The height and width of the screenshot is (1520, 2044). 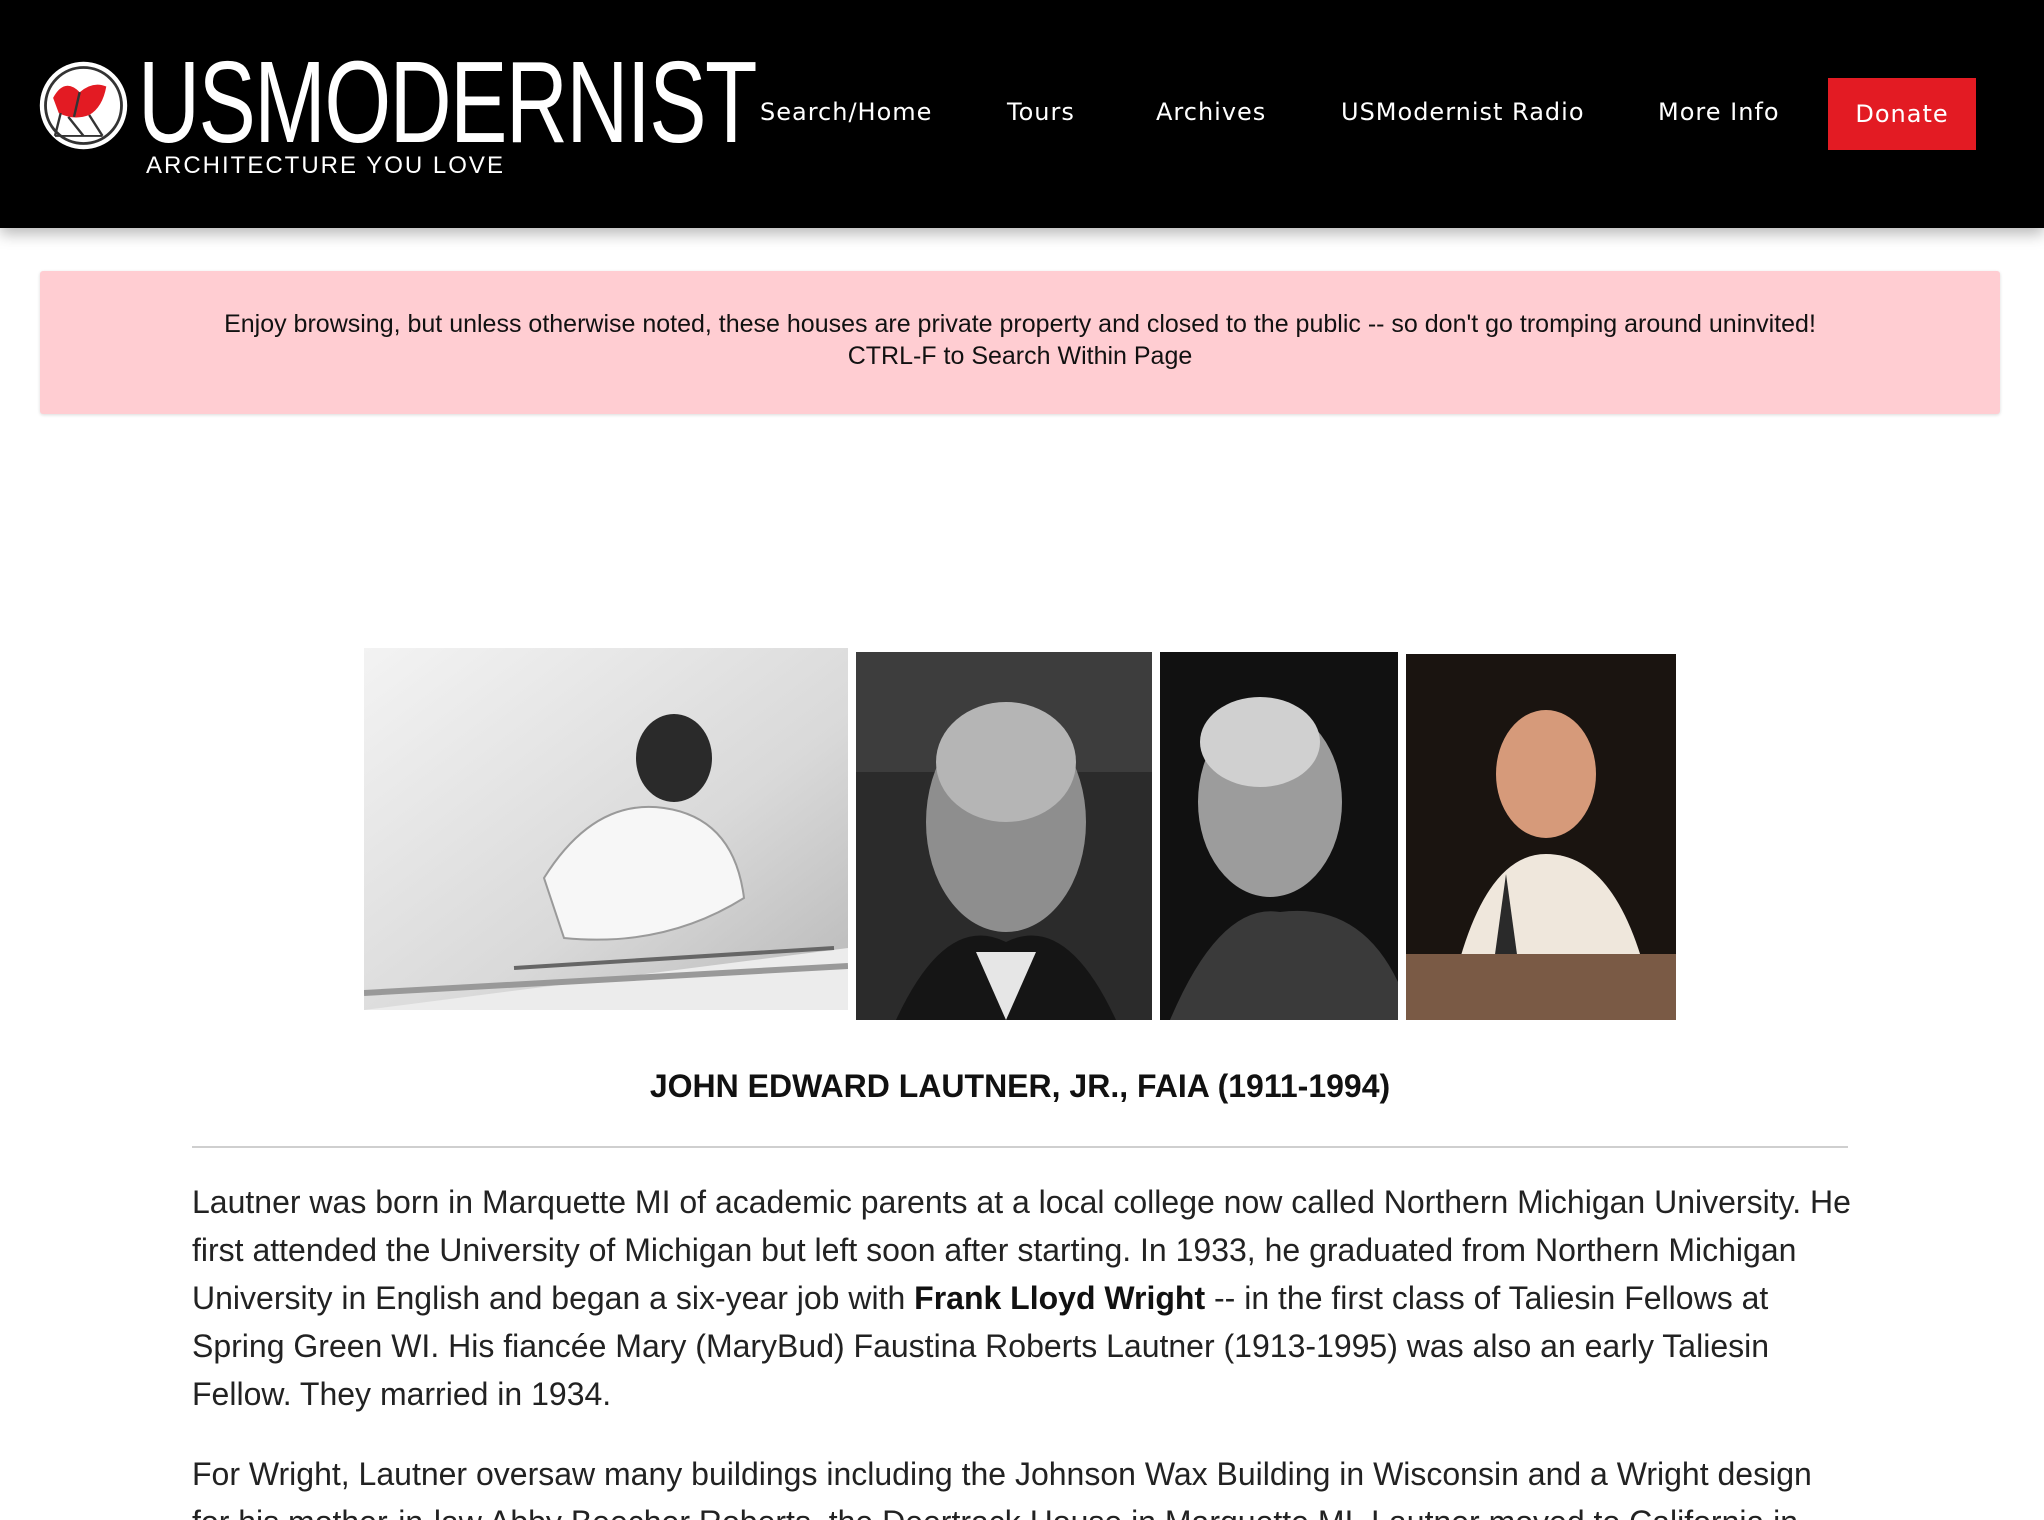 What do you see at coordinates (1902, 114) in the screenshot?
I see `donate-button: Donate` at bounding box center [1902, 114].